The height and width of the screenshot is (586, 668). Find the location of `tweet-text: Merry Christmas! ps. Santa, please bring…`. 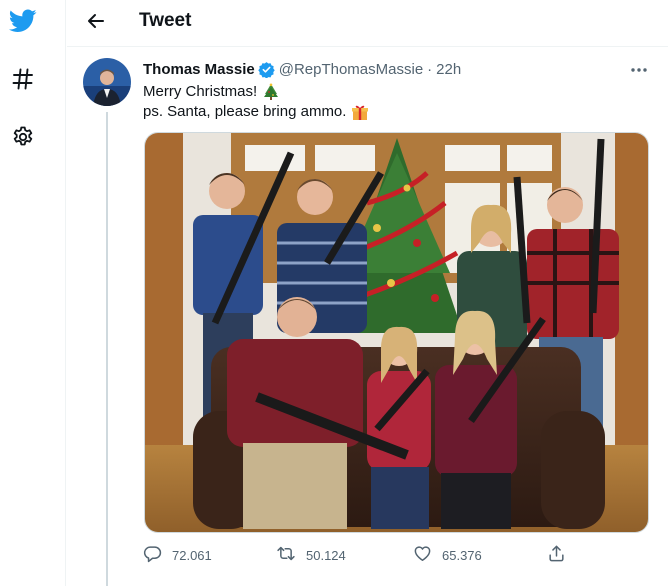

tweet-text: Merry Christmas! ps. Santa, please bring… is located at coordinates (256, 102).